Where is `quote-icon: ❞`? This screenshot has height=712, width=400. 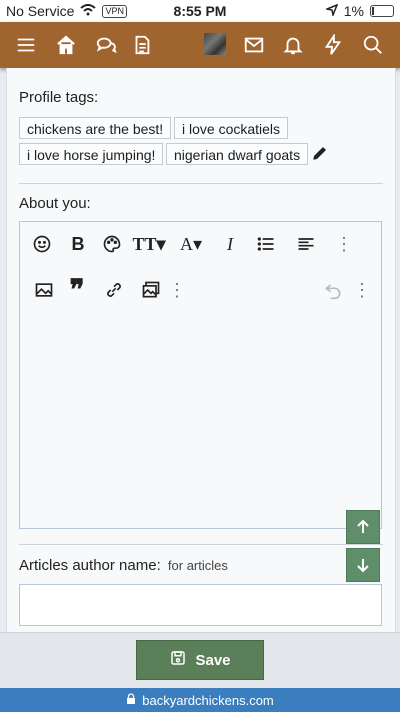 quote-icon: ❞ is located at coordinates (77, 290).